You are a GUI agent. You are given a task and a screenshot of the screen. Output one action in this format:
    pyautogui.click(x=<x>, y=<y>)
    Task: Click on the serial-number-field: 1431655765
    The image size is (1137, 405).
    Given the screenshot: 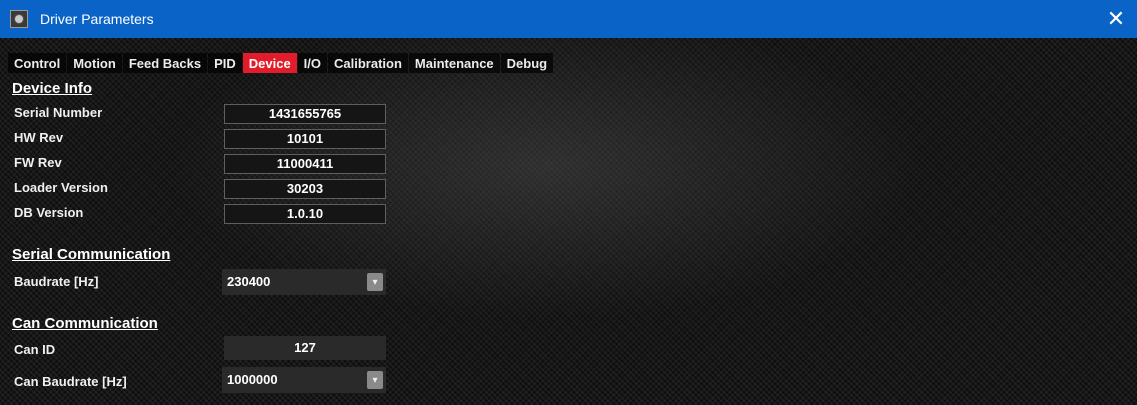 What is the action you would take?
    pyautogui.click(x=305, y=114)
    